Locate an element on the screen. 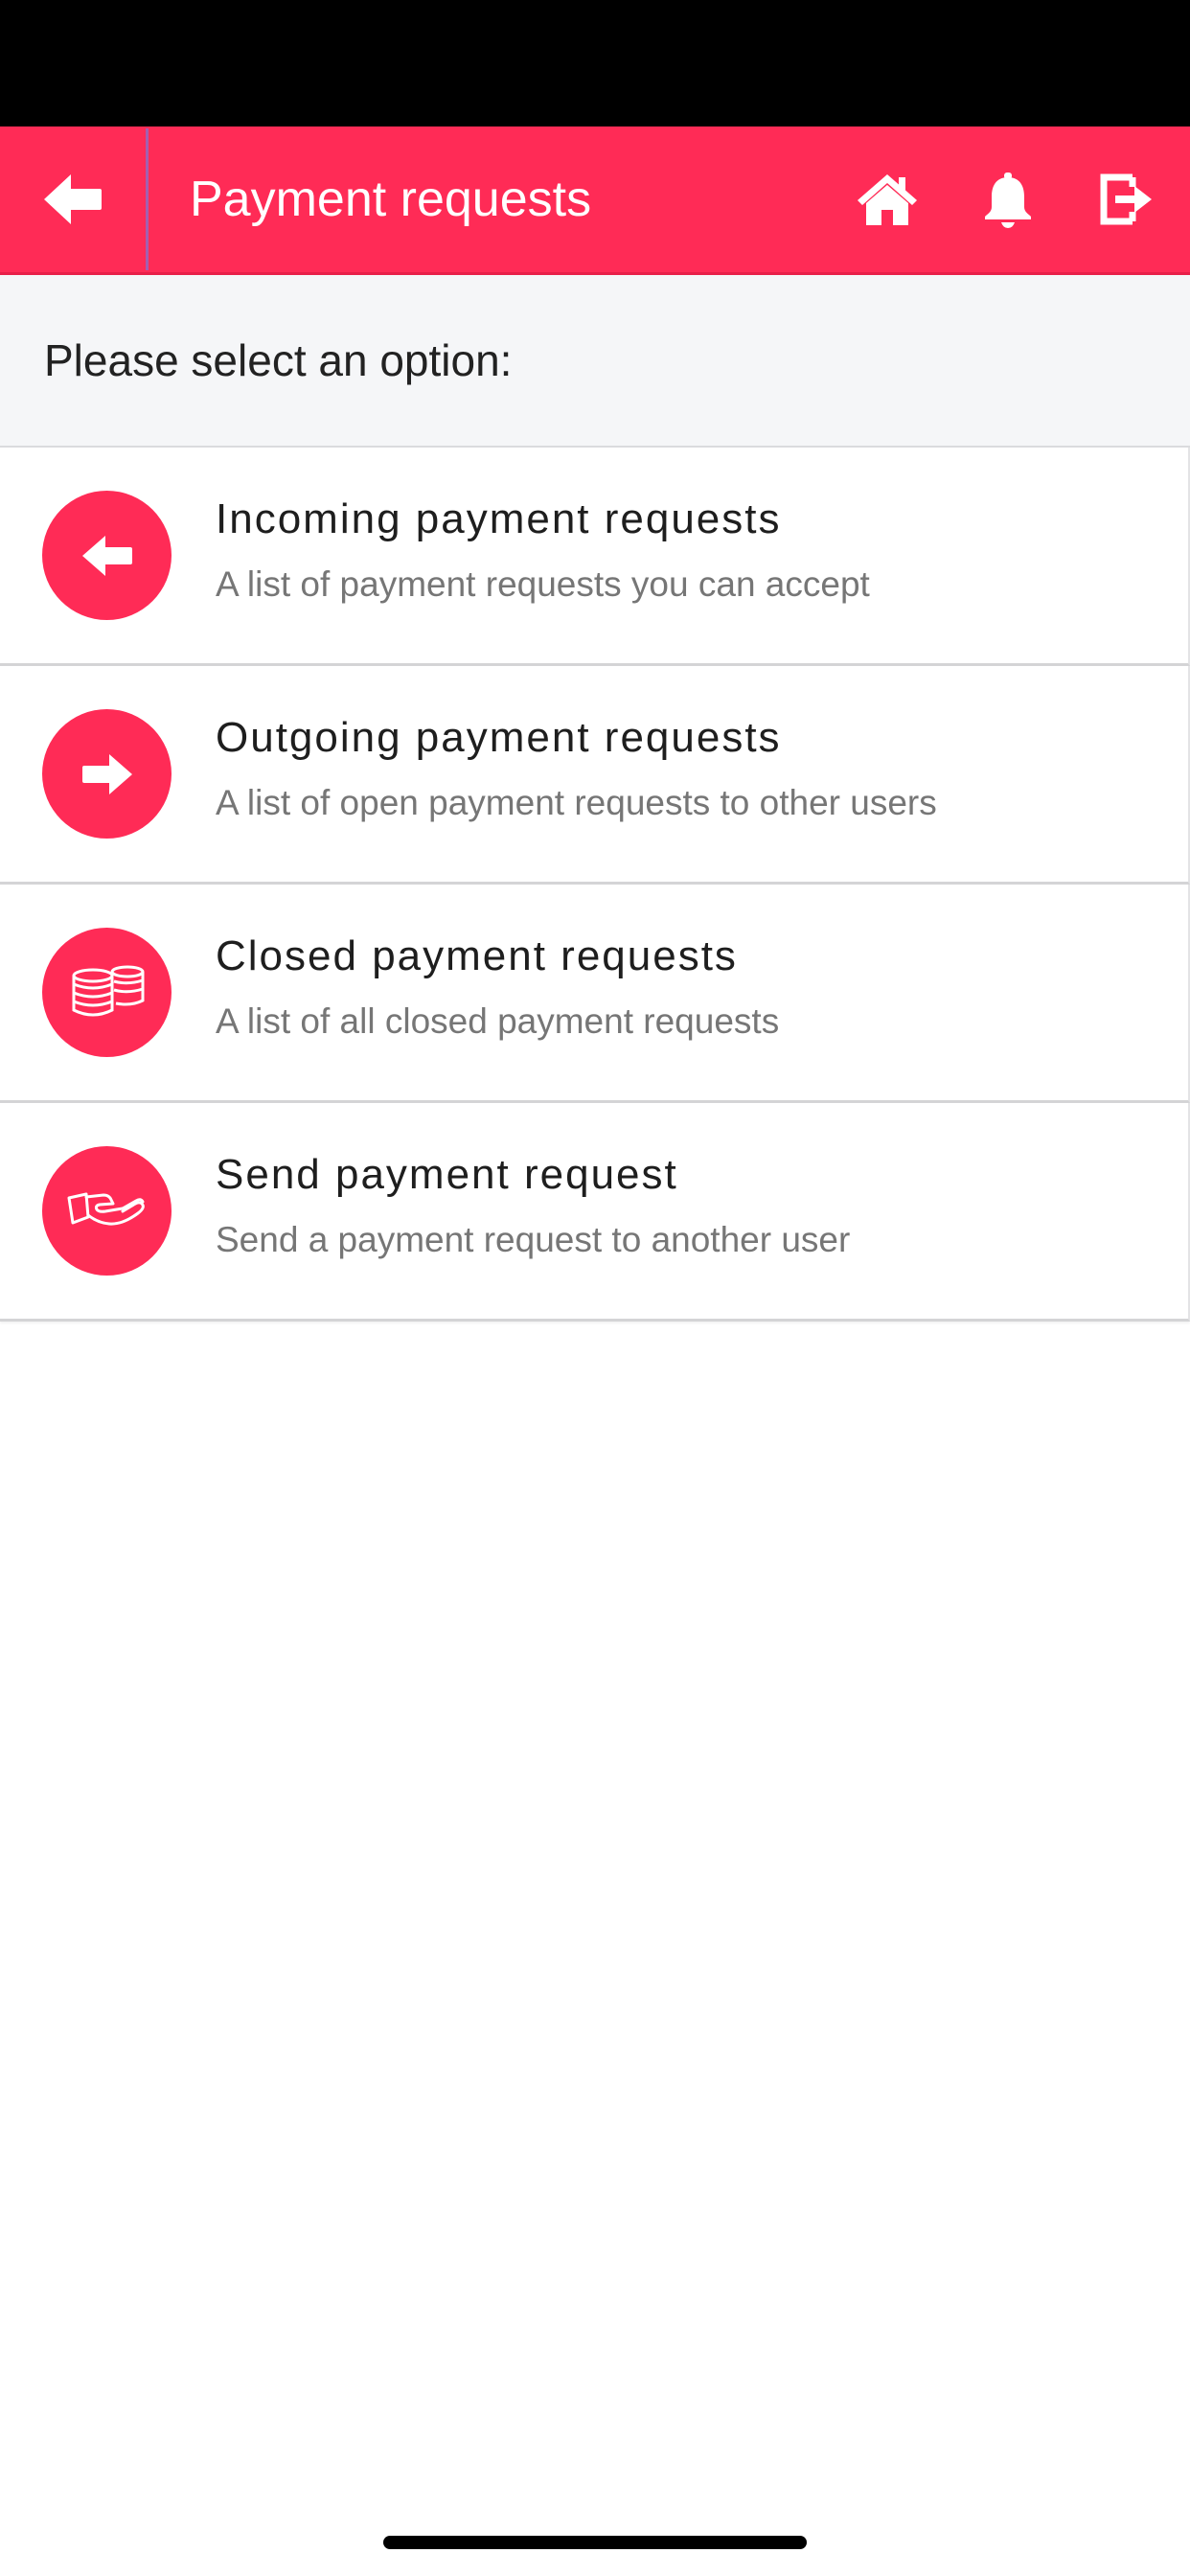  header-divider is located at coordinates (148, 199).